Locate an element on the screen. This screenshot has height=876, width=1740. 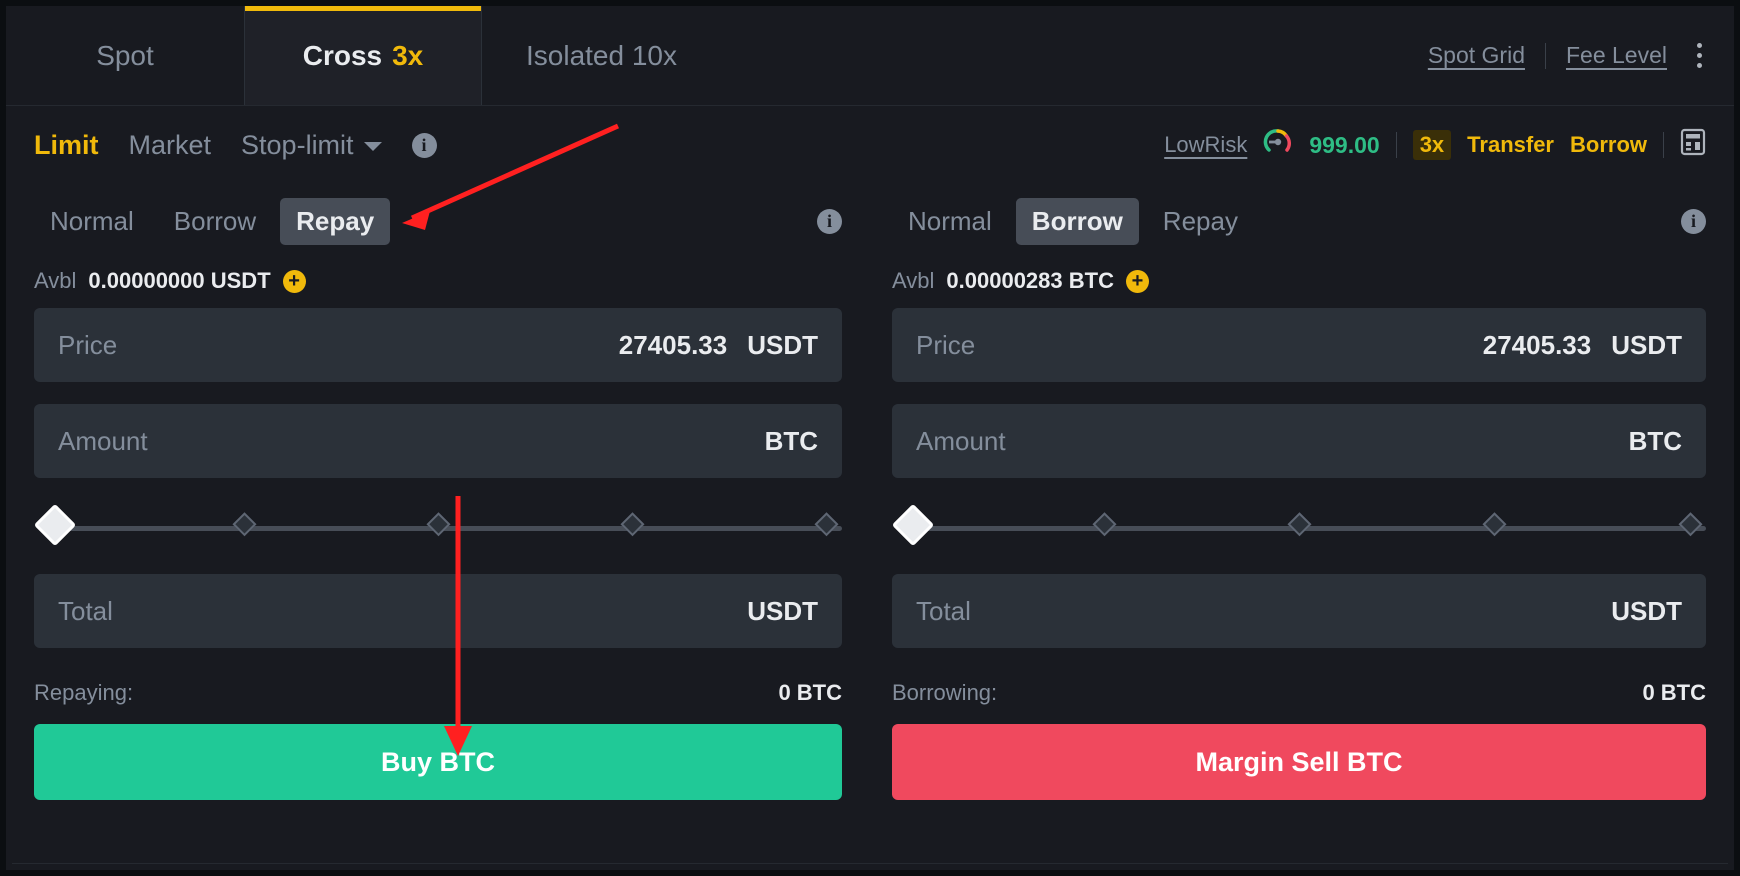
sell-price-value: 27405.33 is located at coordinates (1537, 344).